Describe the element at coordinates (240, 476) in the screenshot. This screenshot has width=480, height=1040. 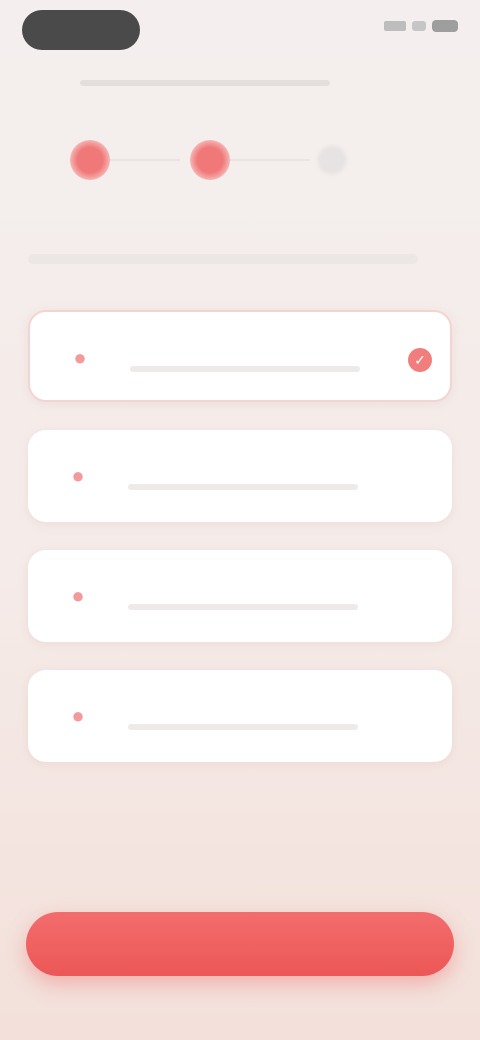
I see `option-card-2: ●` at that location.